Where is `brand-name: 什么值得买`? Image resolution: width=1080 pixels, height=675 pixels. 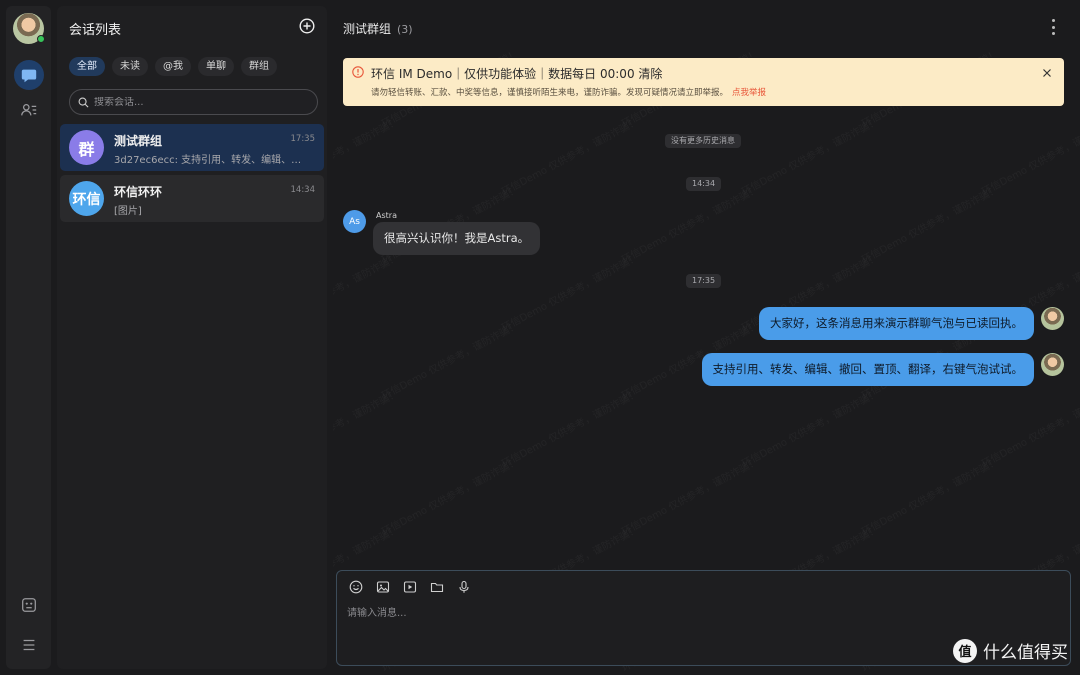 brand-name: 什么值得买 is located at coordinates (1025, 653).